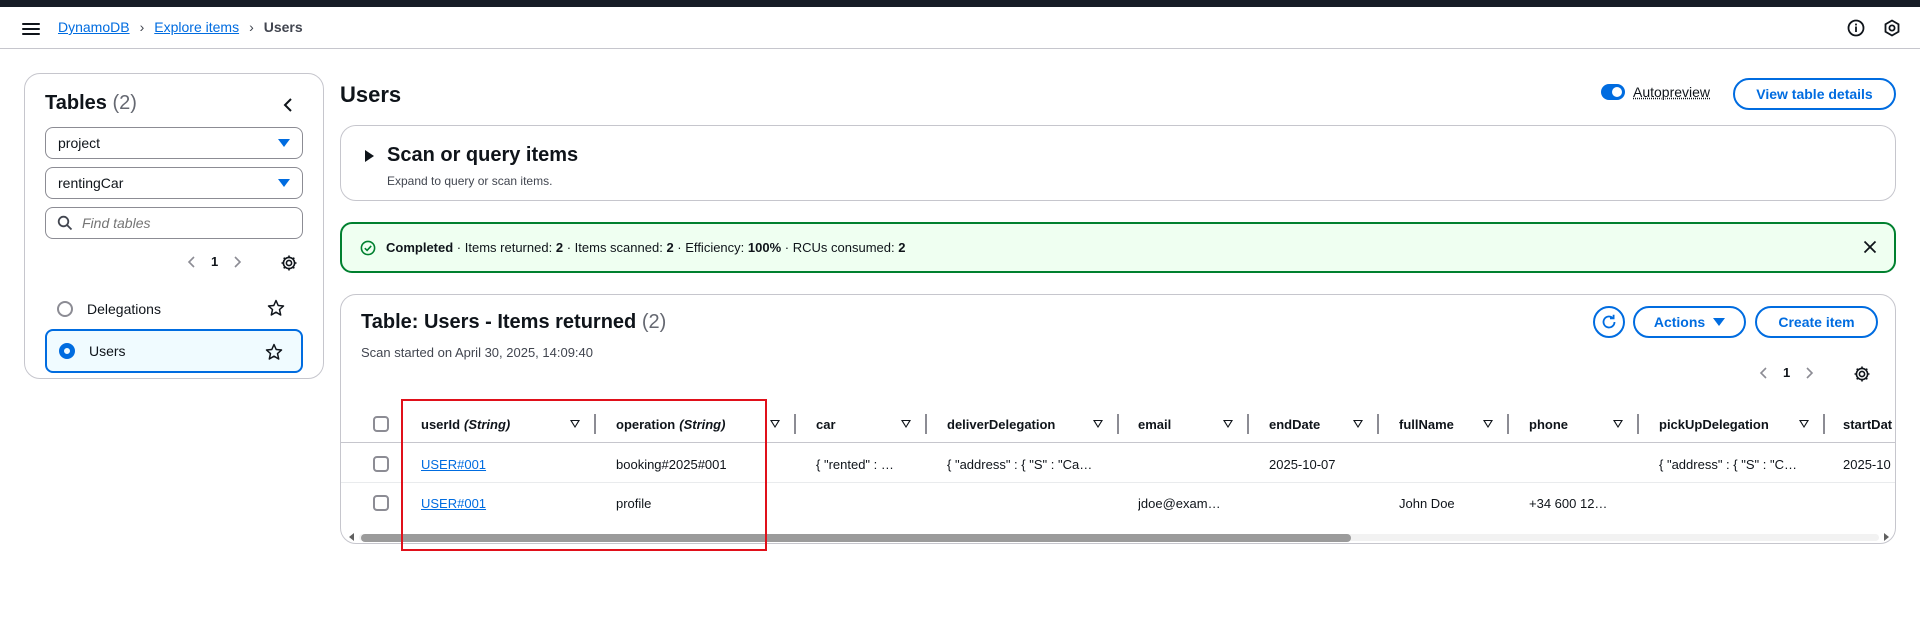  What do you see at coordinates (559, 247) in the screenshot?
I see `alert-returned-value: 2` at bounding box center [559, 247].